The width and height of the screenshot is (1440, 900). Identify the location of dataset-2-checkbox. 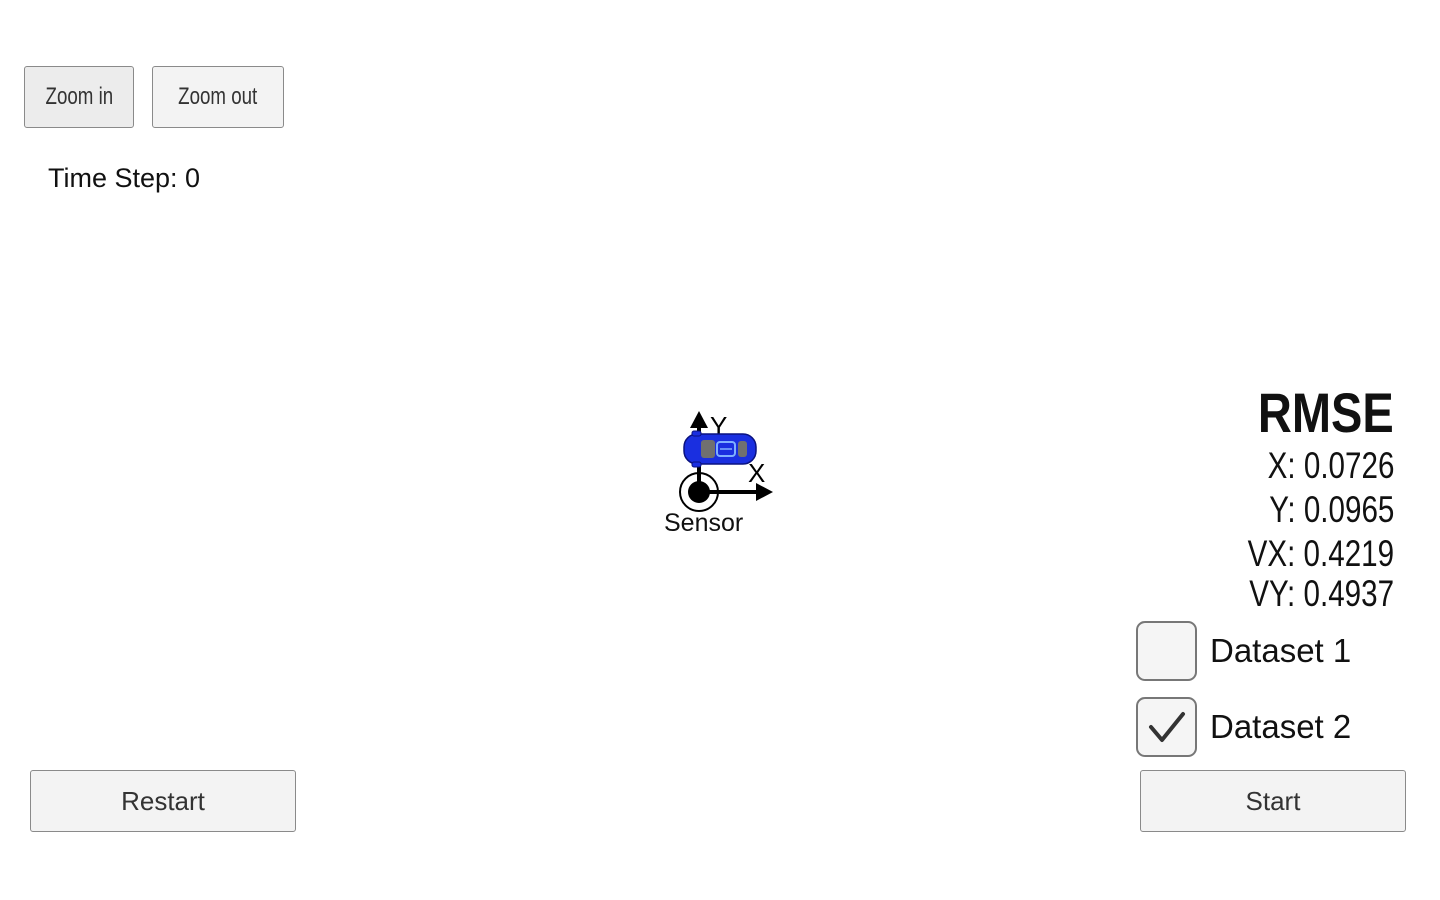
(1166, 727).